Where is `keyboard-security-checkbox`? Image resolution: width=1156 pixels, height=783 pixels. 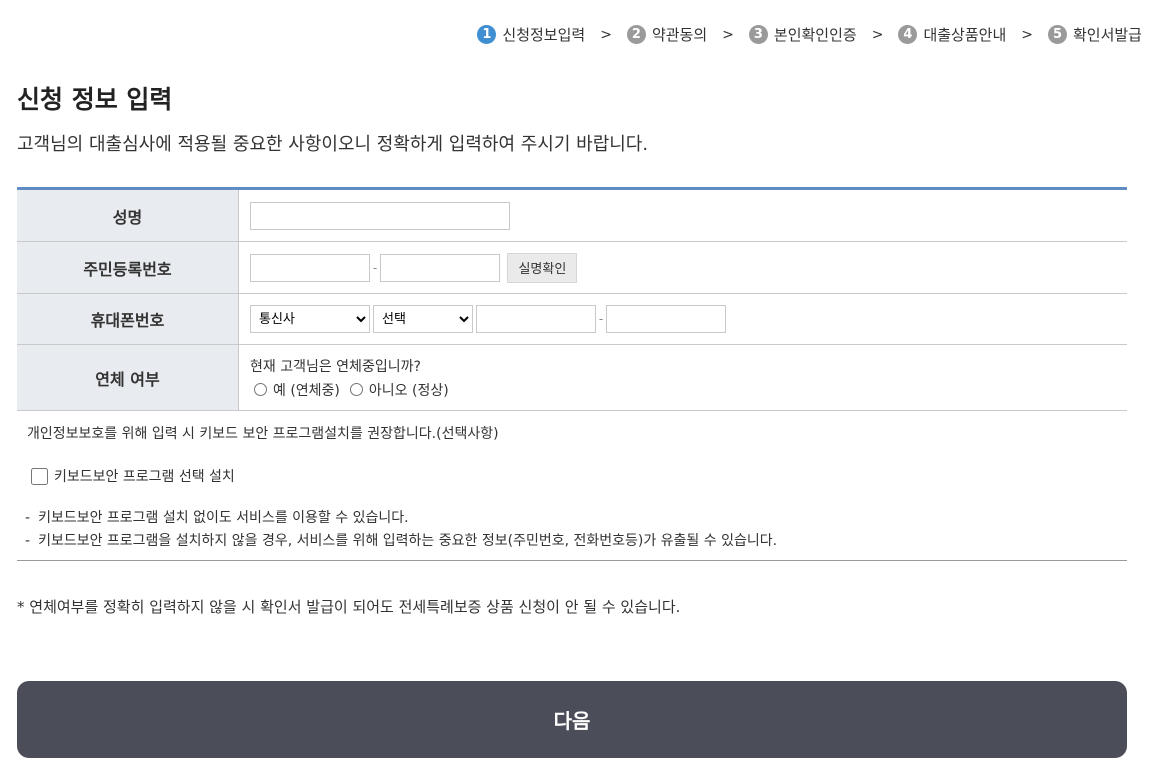
keyboard-security-checkbox is located at coordinates (39, 476).